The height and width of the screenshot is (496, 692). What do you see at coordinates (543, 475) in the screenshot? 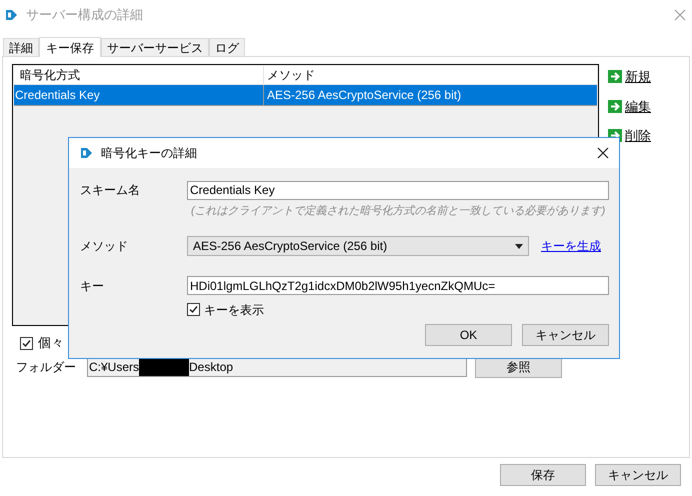
I see `dialog-button: 保存` at bounding box center [543, 475].